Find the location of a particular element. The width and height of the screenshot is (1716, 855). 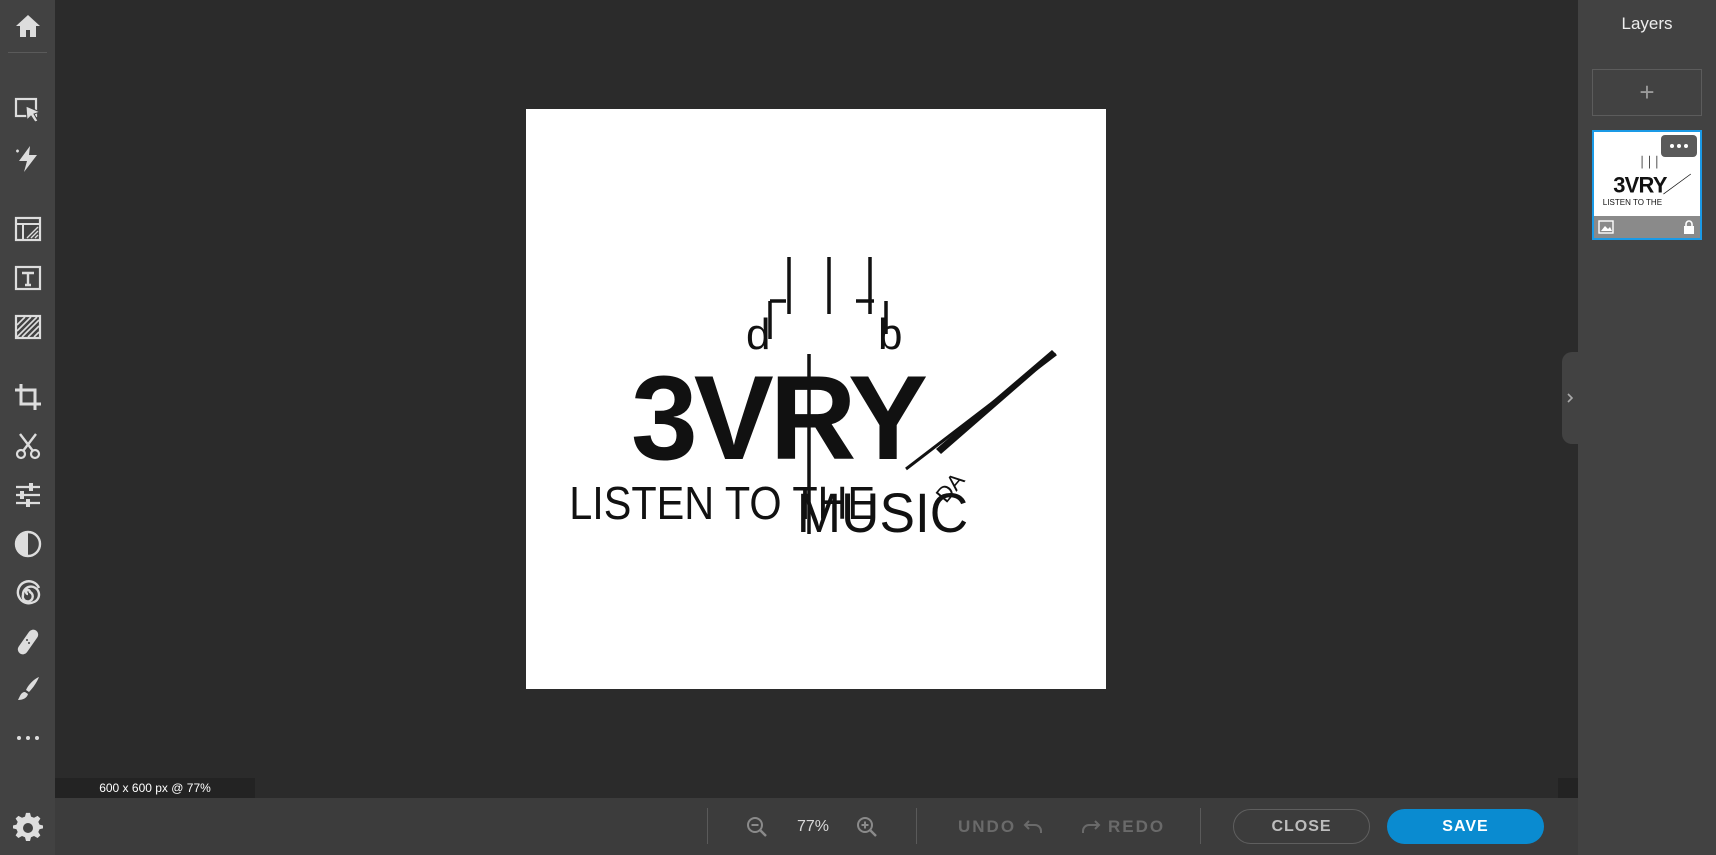

select-arrange-button is located at coordinates (27, 110).